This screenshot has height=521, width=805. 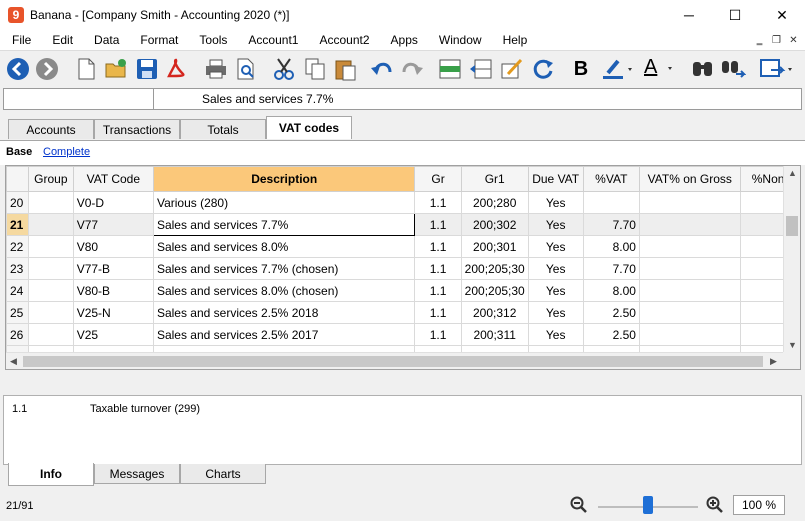 What do you see at coordinates (494, 290) in the screenshot?
I see `cell-gr1: 200;205;30` at bounding box center [494, 290].